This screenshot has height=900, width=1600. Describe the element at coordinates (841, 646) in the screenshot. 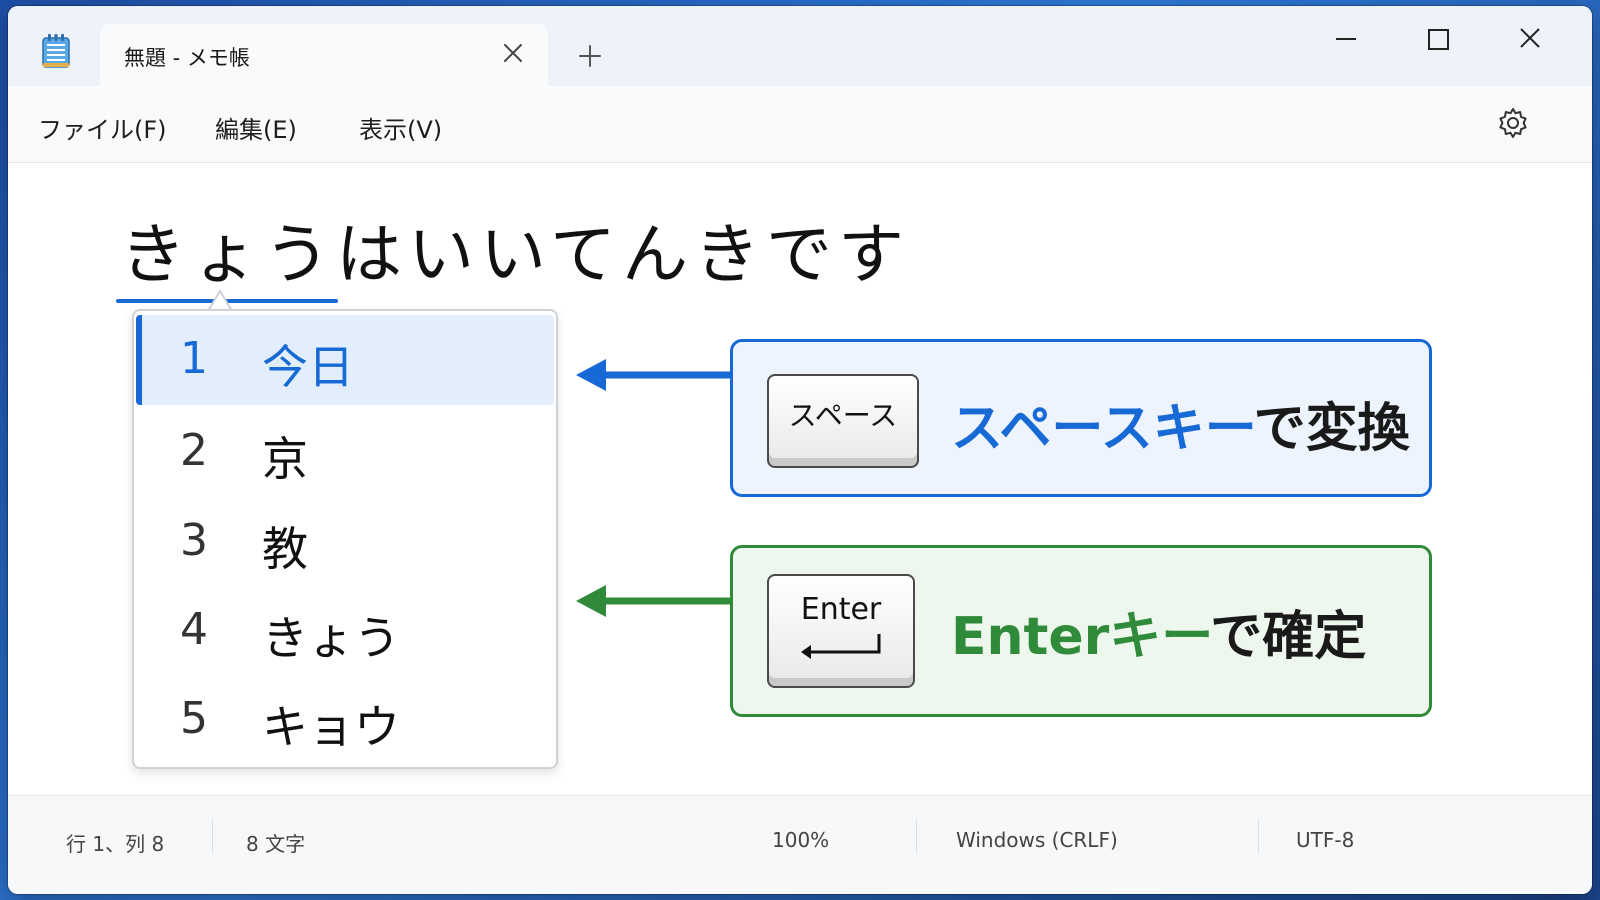

I see `return-arrow-icon` at that location.